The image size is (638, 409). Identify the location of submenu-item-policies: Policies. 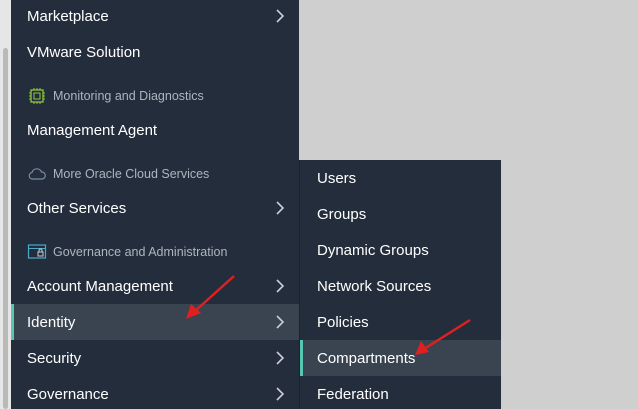
(400, 322).